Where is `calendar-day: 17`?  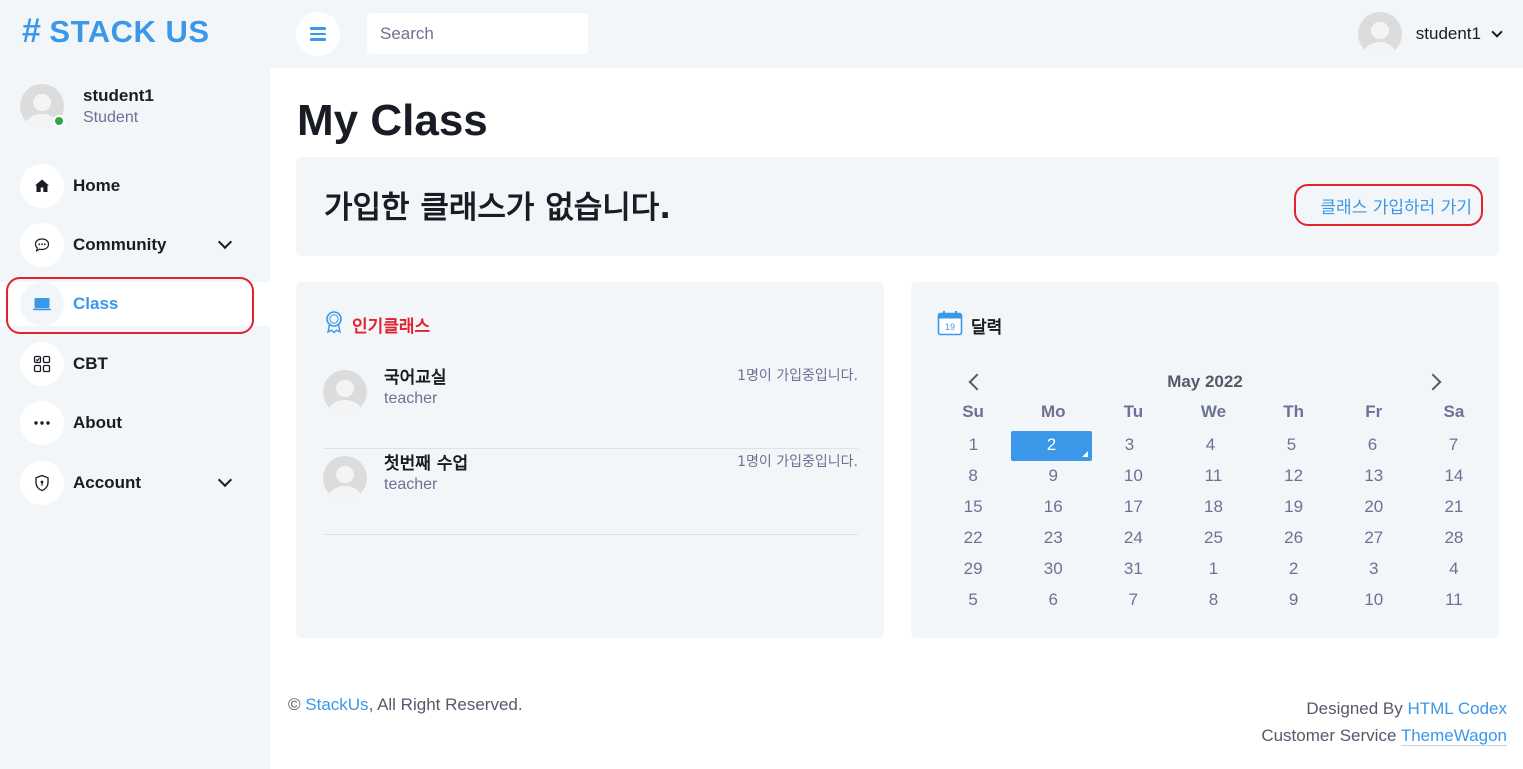
calendar-day: 17 is located at coordinates (1133, 508).